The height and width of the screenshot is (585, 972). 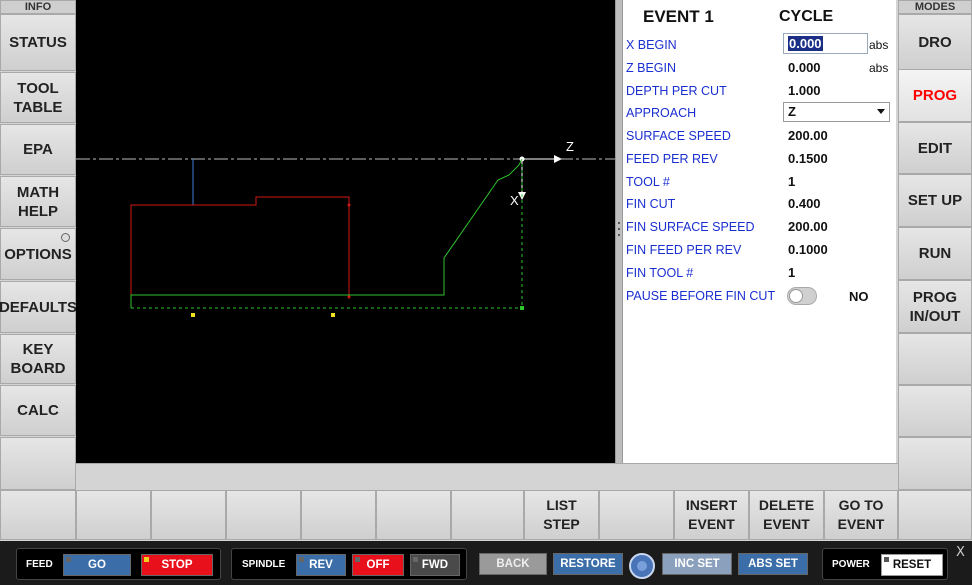 What do you see at coordinates (558, 159) in the screenshot?
I see `z-axis-arrow` at bounding box center [558, 159].